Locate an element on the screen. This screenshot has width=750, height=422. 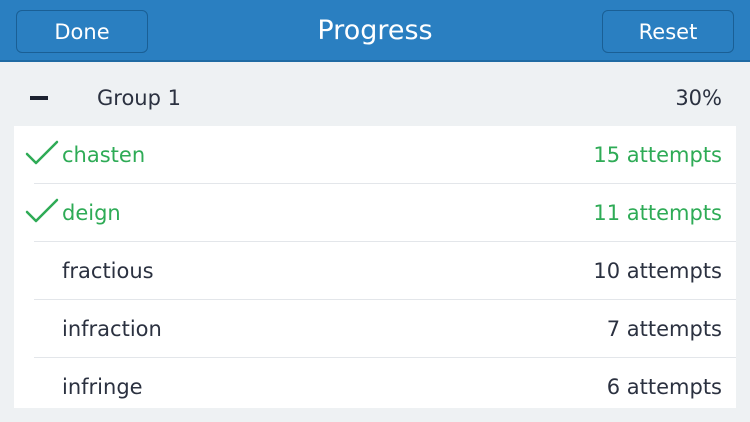
word-label: deign is located at coordinates (91, 213).